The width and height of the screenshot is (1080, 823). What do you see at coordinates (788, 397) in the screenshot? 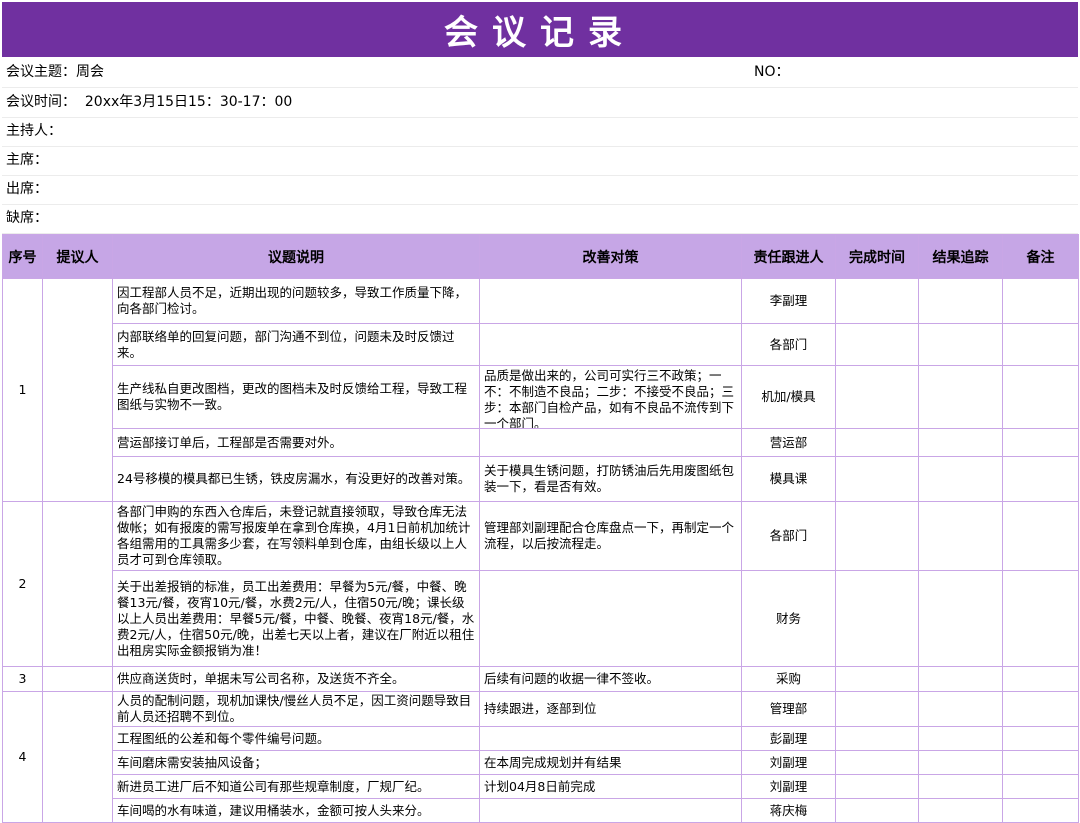
I see `owner-cell: 机加/模具` at bounding box center [788, 397].